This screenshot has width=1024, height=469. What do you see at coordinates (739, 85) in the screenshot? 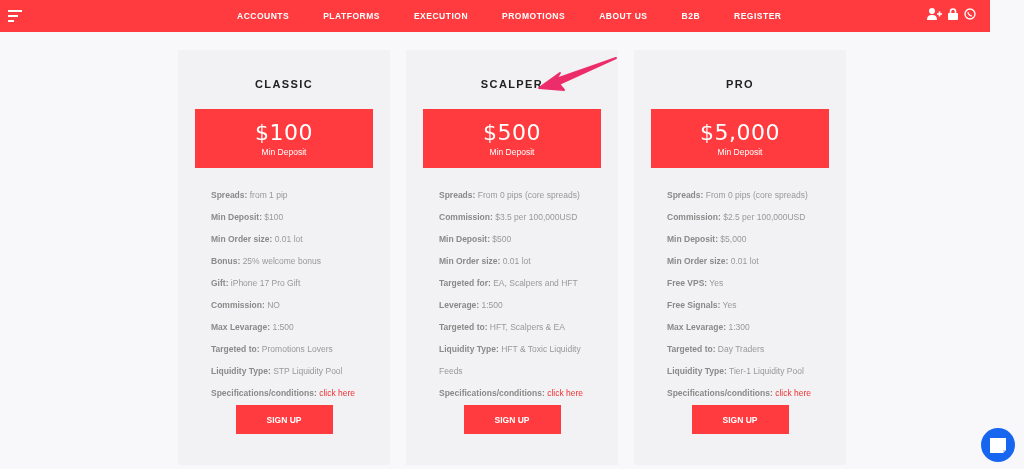
I see `plan-title: PRO` at bounding box center [739, 85].